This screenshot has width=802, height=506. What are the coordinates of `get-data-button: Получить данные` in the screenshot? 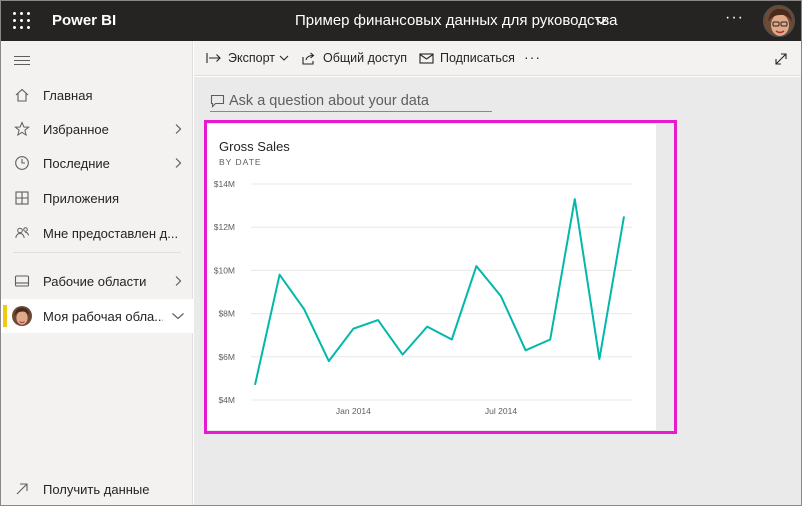 It's located at (97, 489).